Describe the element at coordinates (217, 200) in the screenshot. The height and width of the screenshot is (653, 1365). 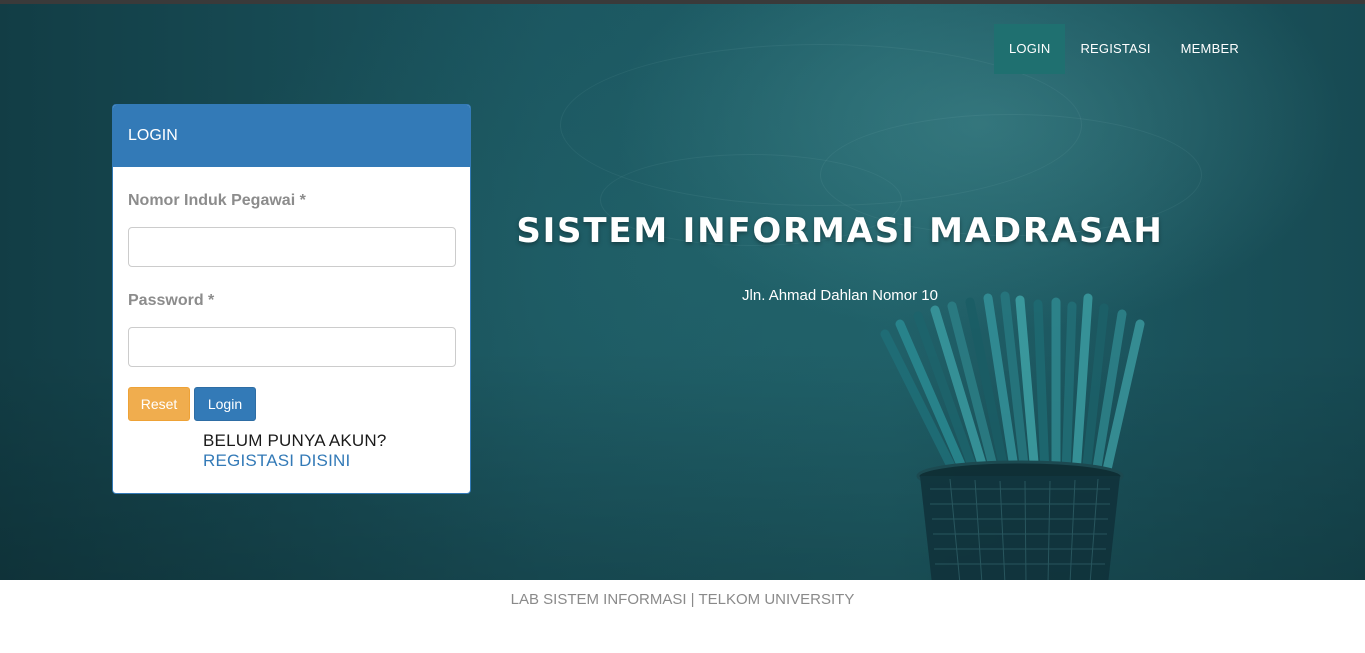
I see `nip-label: Nomor Induk Pegawai *` at that location.